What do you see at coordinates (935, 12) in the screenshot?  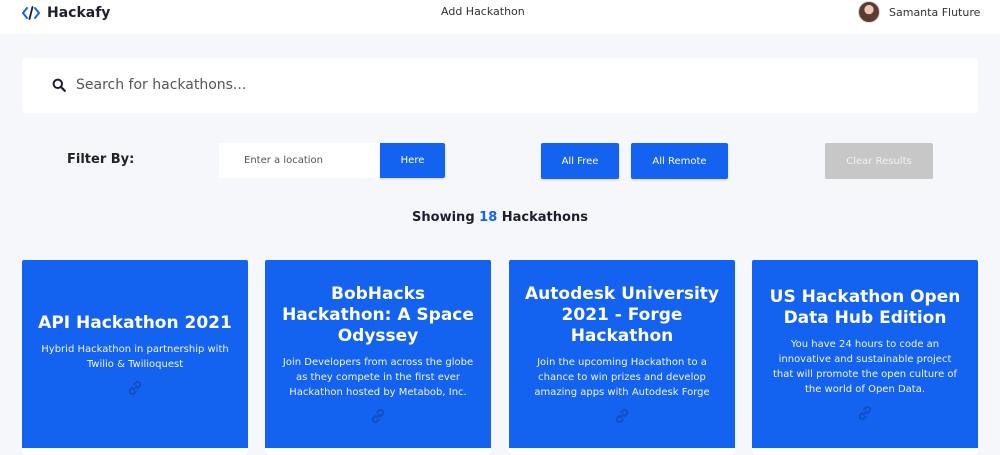 I see `user-name: Samanta Fluture` at bounding box center [935, 12].